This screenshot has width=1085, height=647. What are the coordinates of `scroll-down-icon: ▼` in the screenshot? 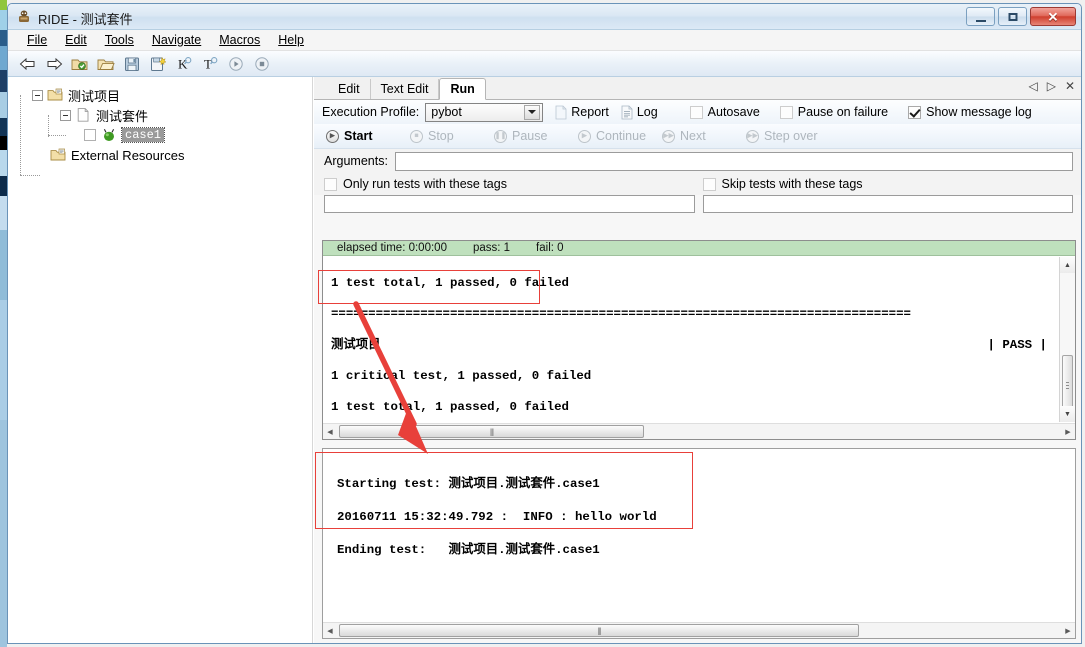 It's located at (1067, 414).